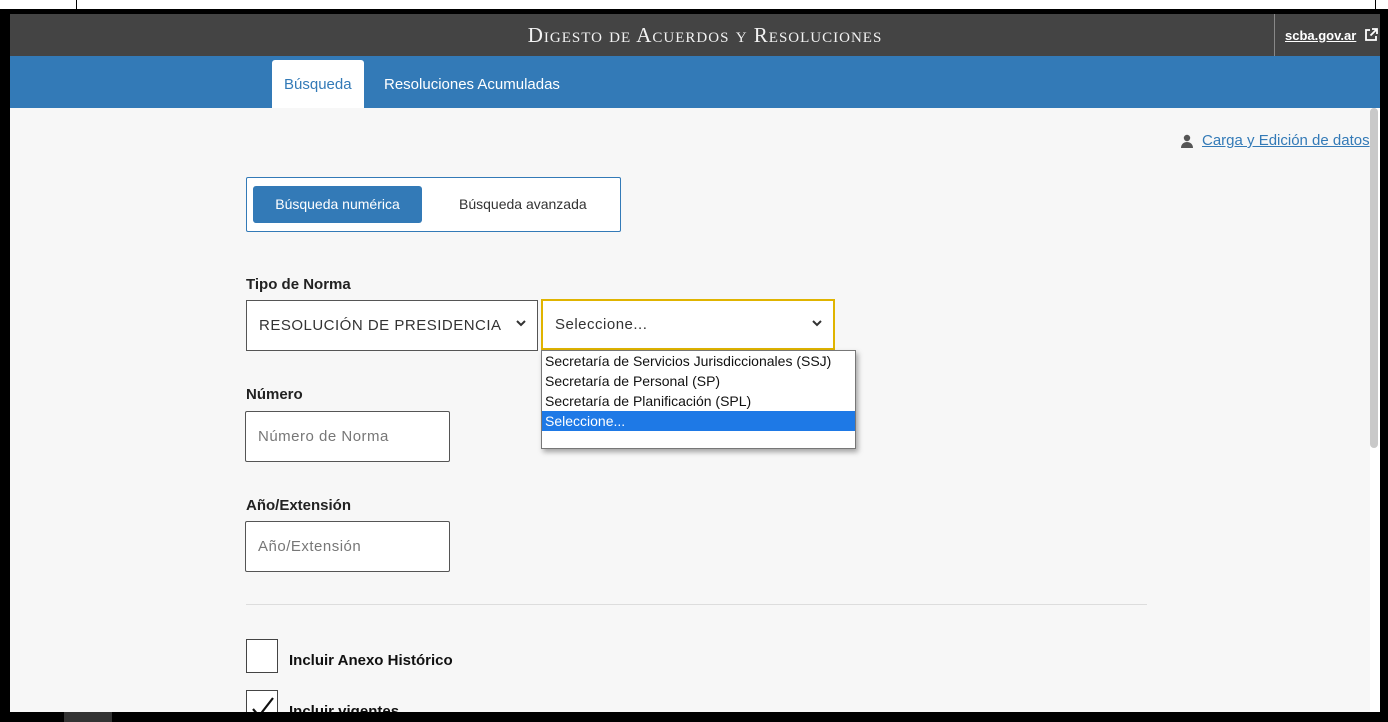  Describe the element at coordinates (5, 365) in the screenshot. I see `screen-border-left` at that location.